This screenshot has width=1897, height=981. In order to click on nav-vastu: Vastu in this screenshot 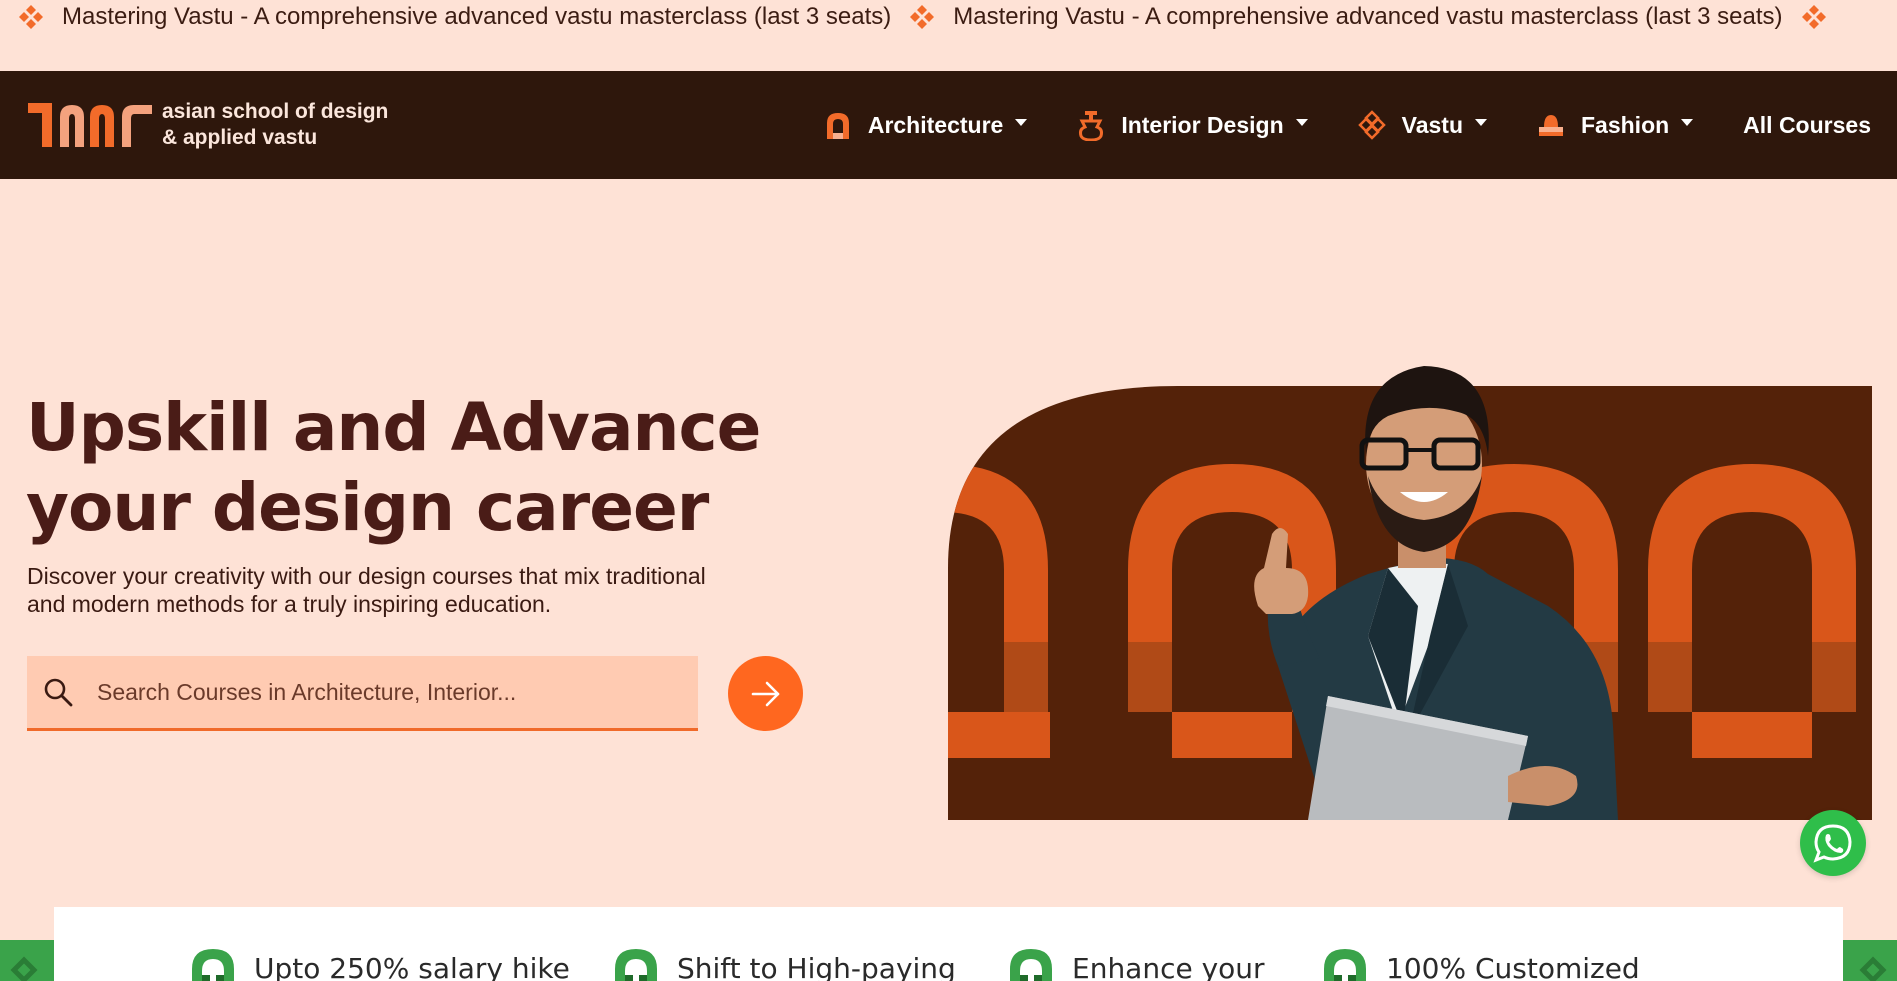, I will do `click(1422, 125)`.